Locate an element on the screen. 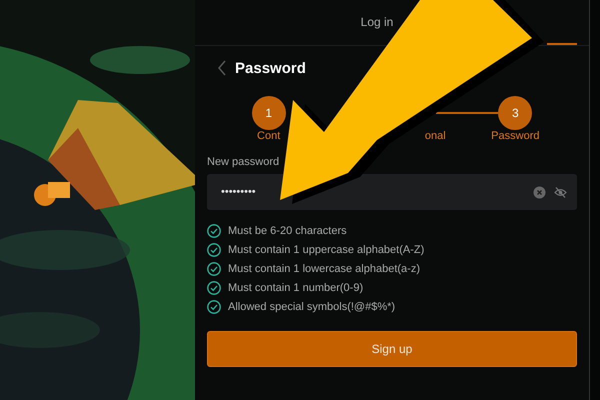  step-number: 1 is located at coordinates (269, 113).